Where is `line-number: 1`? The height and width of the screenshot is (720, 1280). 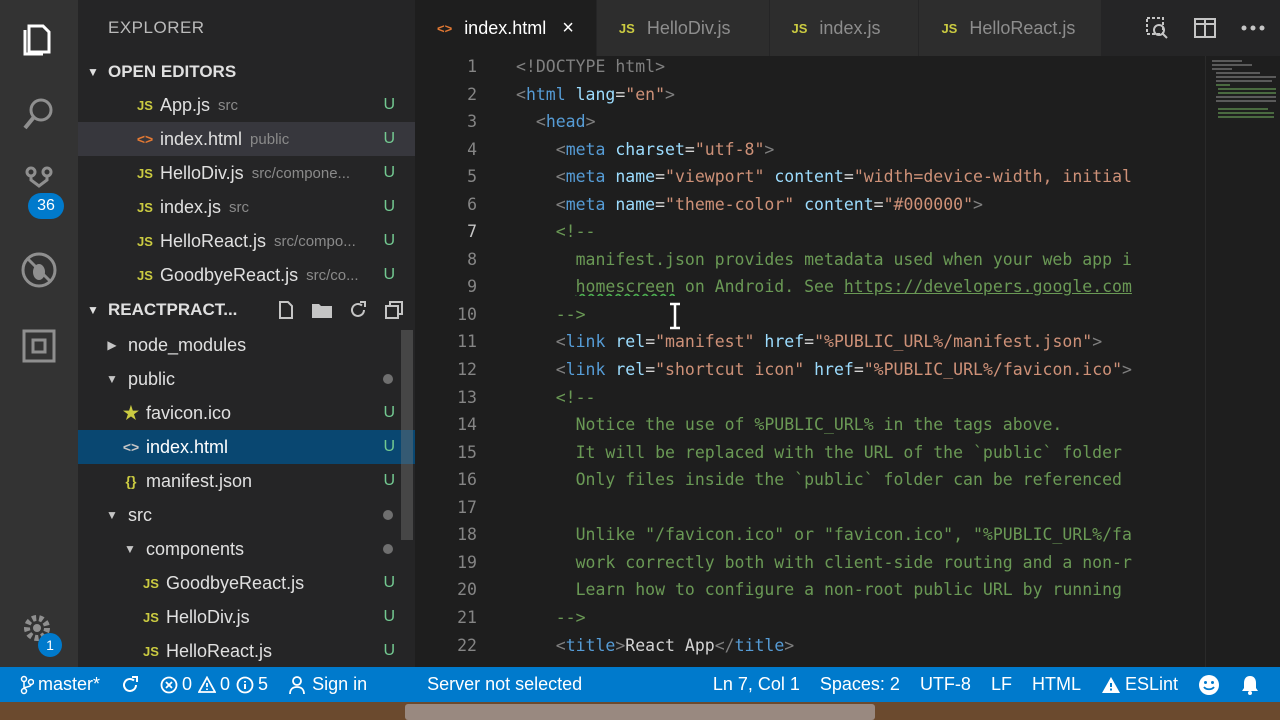 line-number: 1 is located at coordinates (472, 66).